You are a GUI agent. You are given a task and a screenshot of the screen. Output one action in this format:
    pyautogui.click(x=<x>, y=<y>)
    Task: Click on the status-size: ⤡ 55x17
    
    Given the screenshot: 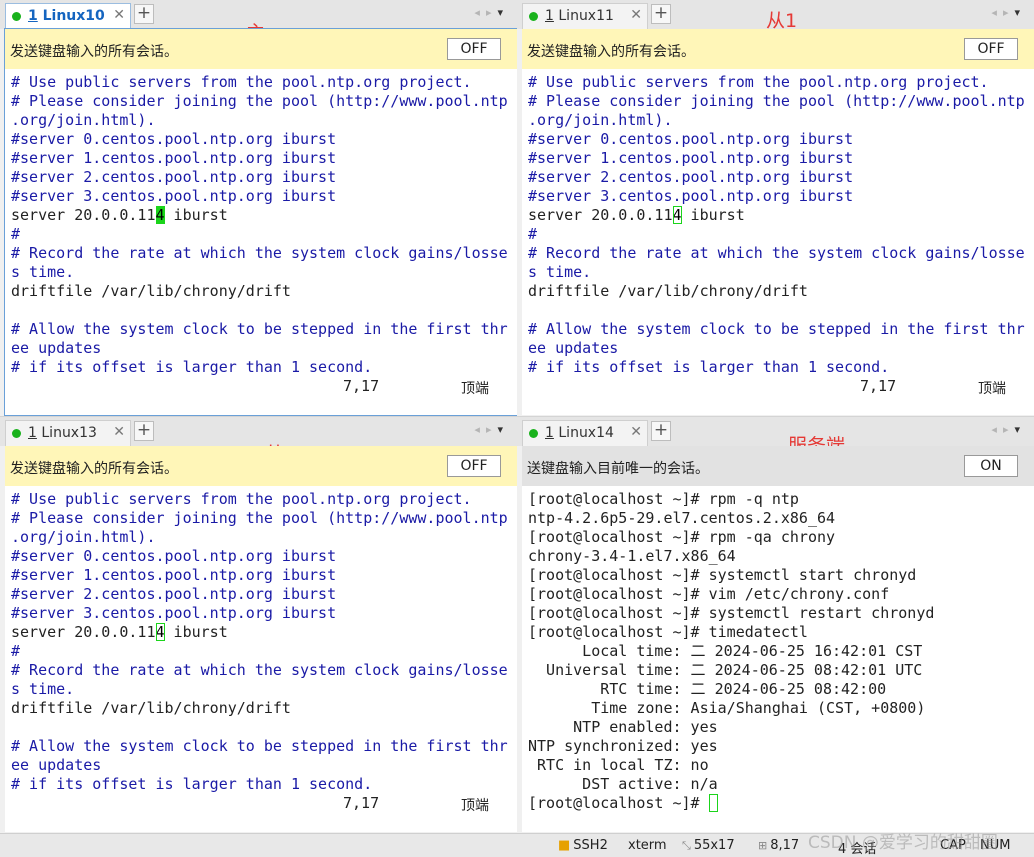 What is the action you would take?
    pyautogui.click(x=708, y=845)
    